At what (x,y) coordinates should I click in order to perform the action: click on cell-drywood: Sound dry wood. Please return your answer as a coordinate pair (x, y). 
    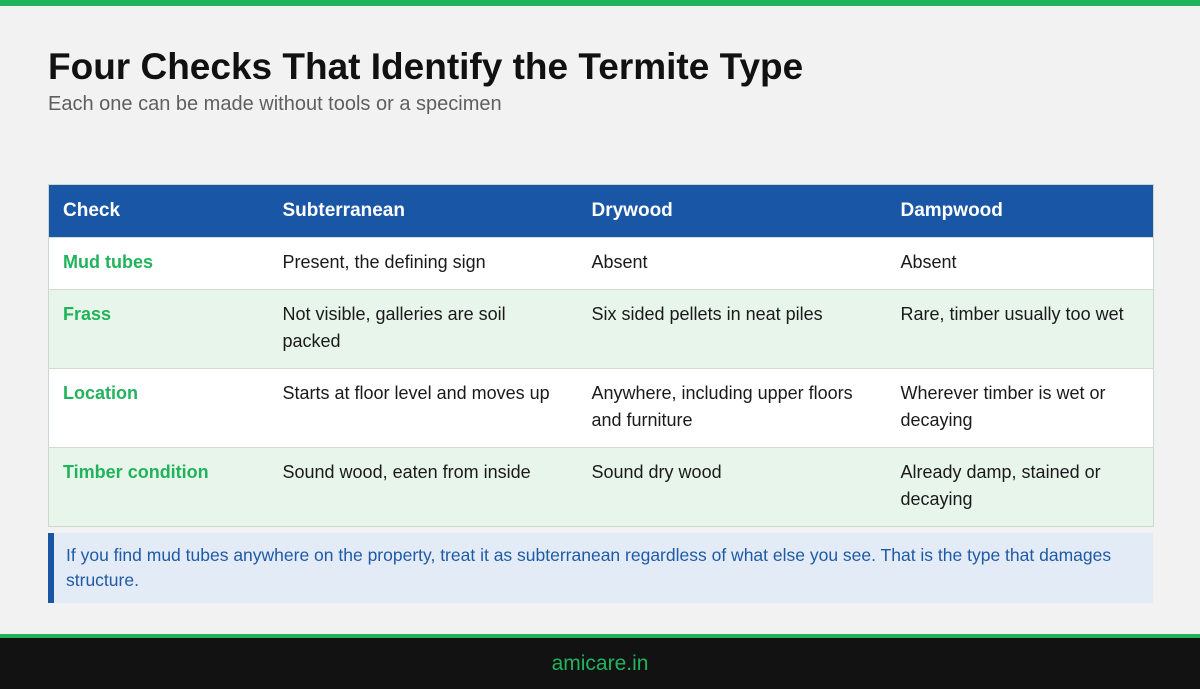
    Looking at the image, I should click on (732, 487).